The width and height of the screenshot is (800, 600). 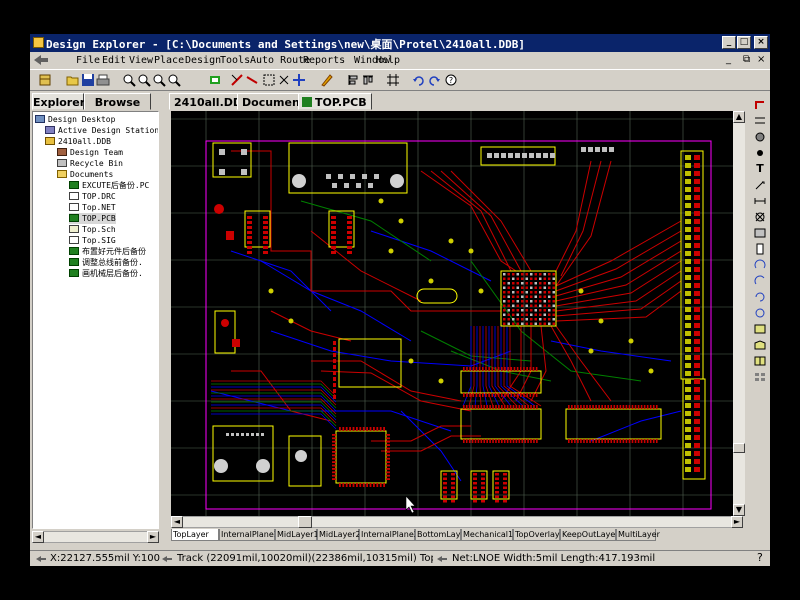 What do you see at coordinates (101, 130) in the screenshot?
I see `tree-item-active-design-station: Active Design Station` at bounding box center [101, 130].